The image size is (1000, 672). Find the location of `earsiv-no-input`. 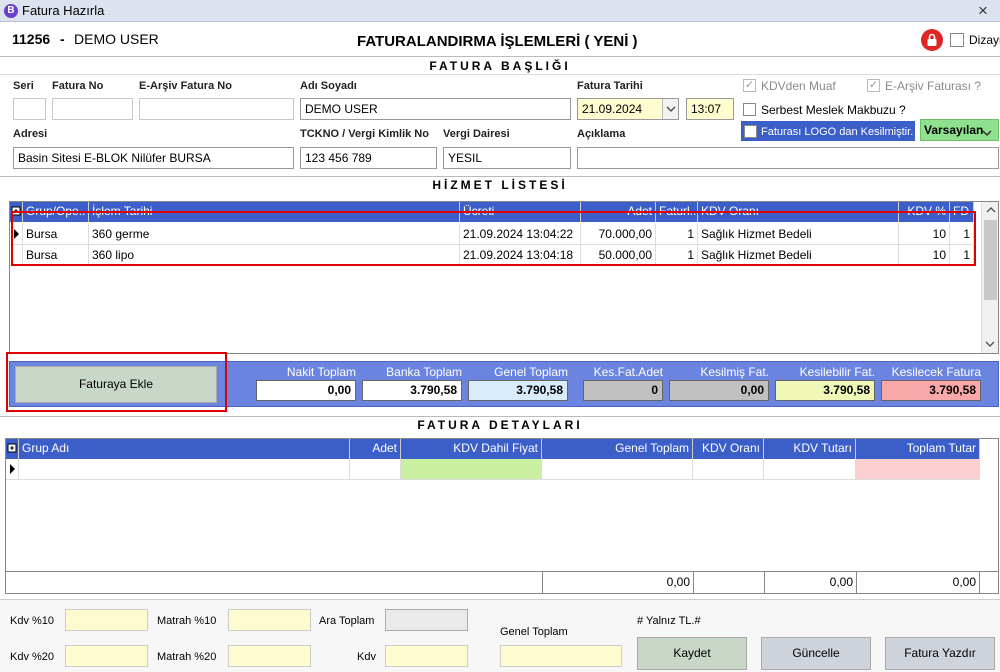

earsiv-no-input is located at coordinates (216, 109).